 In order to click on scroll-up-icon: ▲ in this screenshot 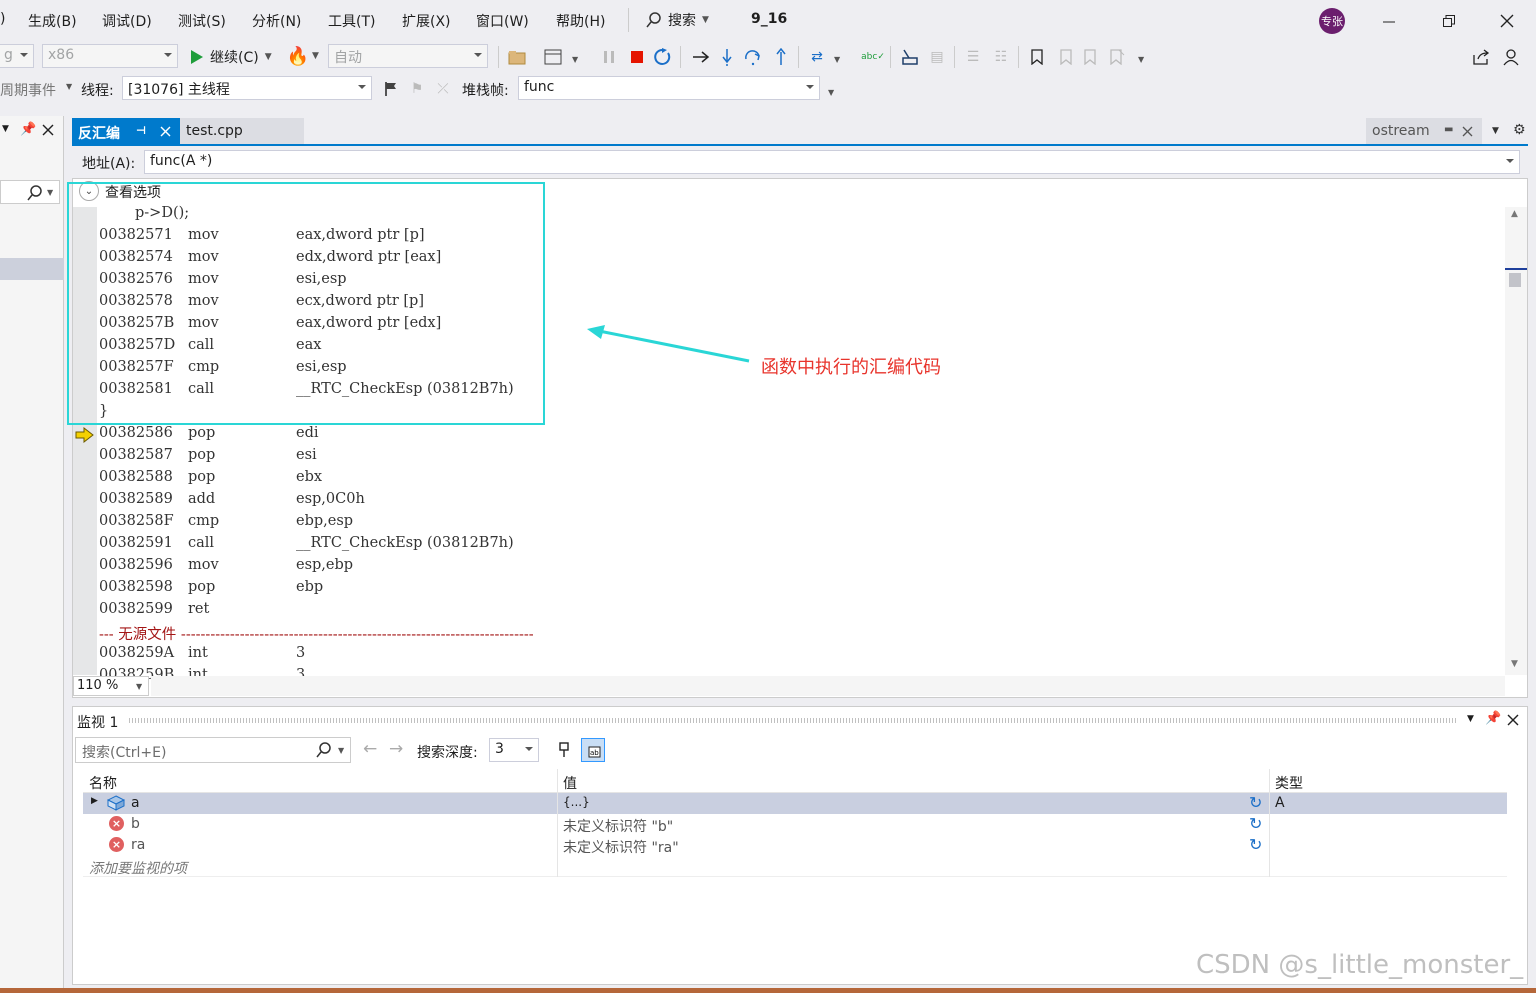, I will do `click(1514, 214)`.